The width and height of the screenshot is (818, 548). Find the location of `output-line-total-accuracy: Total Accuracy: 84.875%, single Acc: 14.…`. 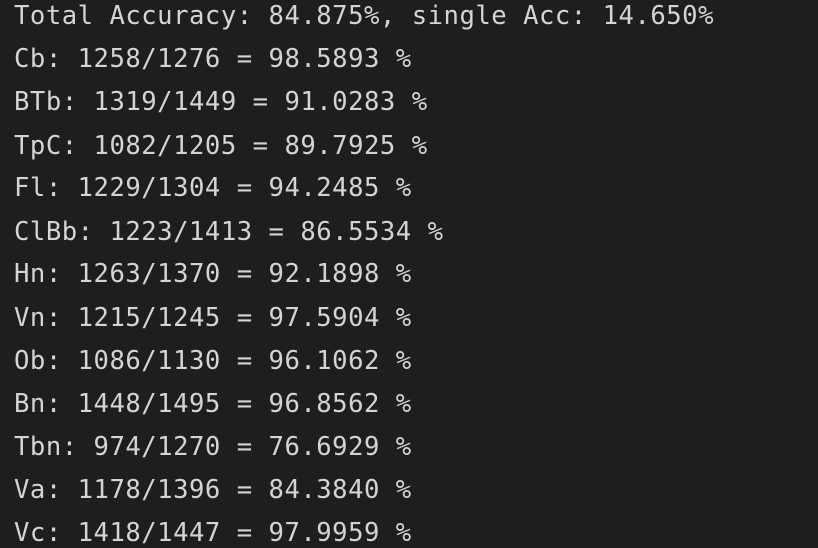

output-line-total-accuracy: Total Accuracy: 84.875%, single Acc: 14.… is located at coordinates (364, 16).